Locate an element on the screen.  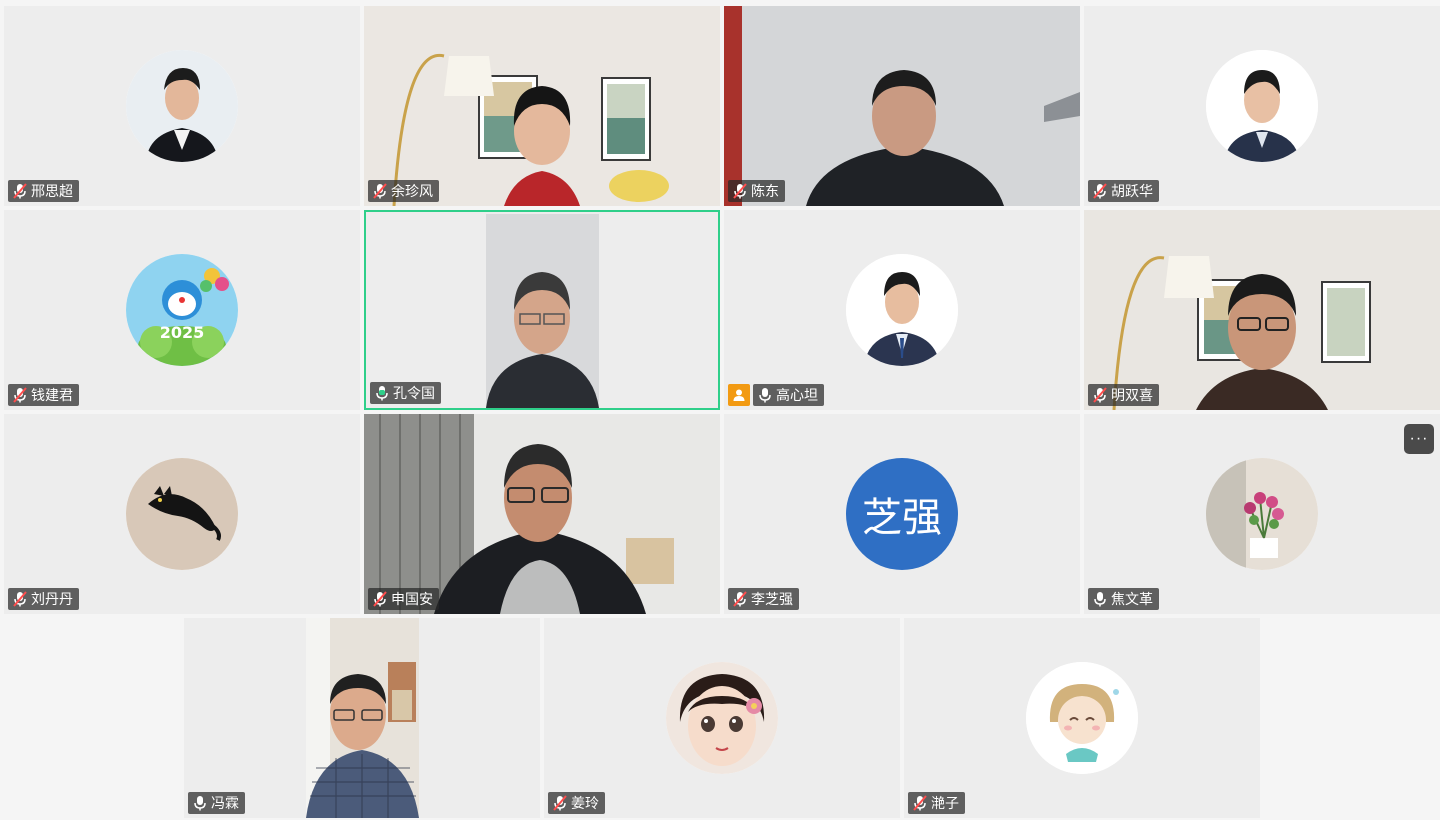
participant-tile: 陈东 is located at coordinates (902, 106).